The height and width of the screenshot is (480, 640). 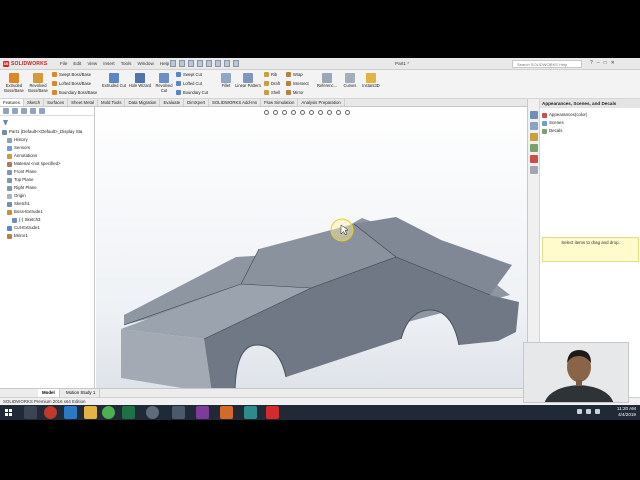 I want to click on tab-sheet-metal: Sheet Metal, so click(x=83, y=102).